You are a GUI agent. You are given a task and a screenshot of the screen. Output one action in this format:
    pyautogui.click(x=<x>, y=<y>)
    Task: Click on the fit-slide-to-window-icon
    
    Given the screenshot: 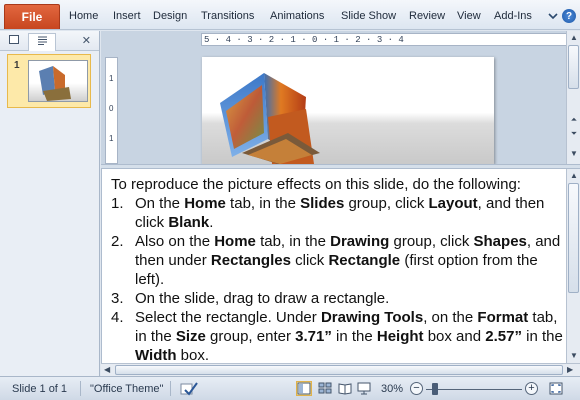 What is the action you would take?
    pyautogui.click(x=556, y=388)
    